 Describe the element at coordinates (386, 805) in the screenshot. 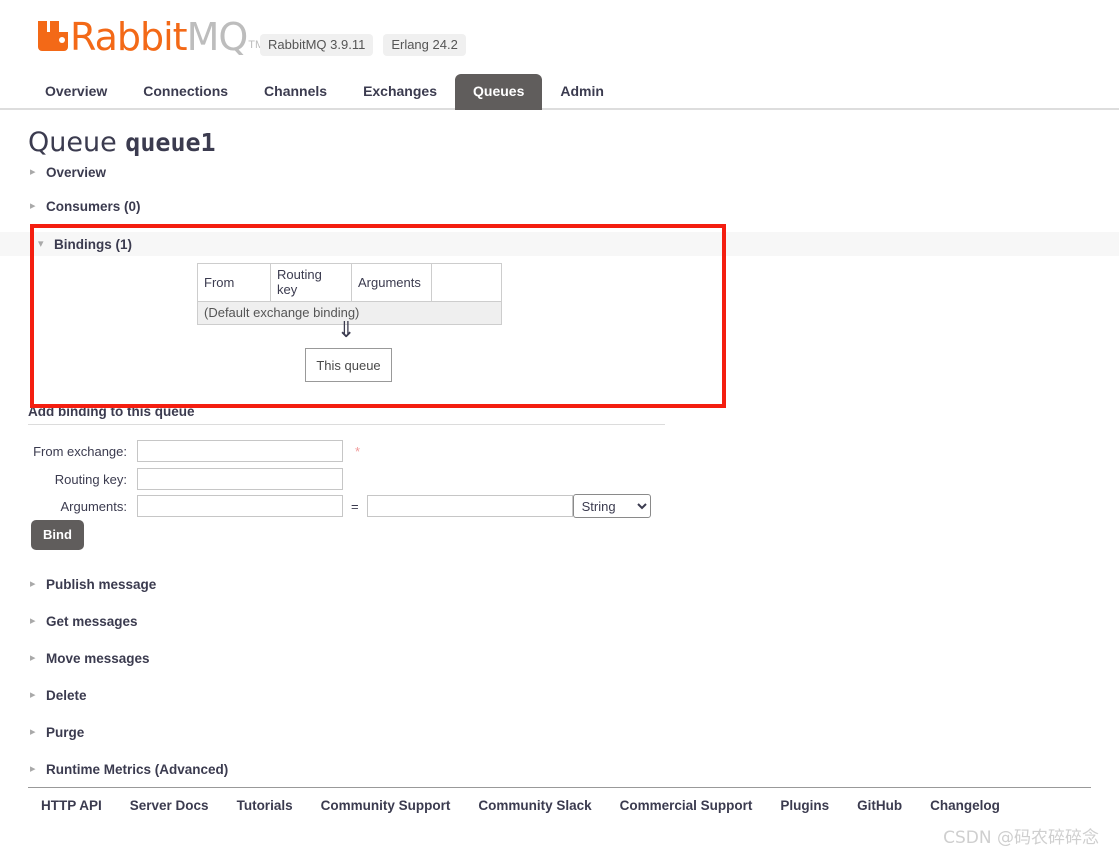

I see `footer-link-community-support: Community Support` at that location.